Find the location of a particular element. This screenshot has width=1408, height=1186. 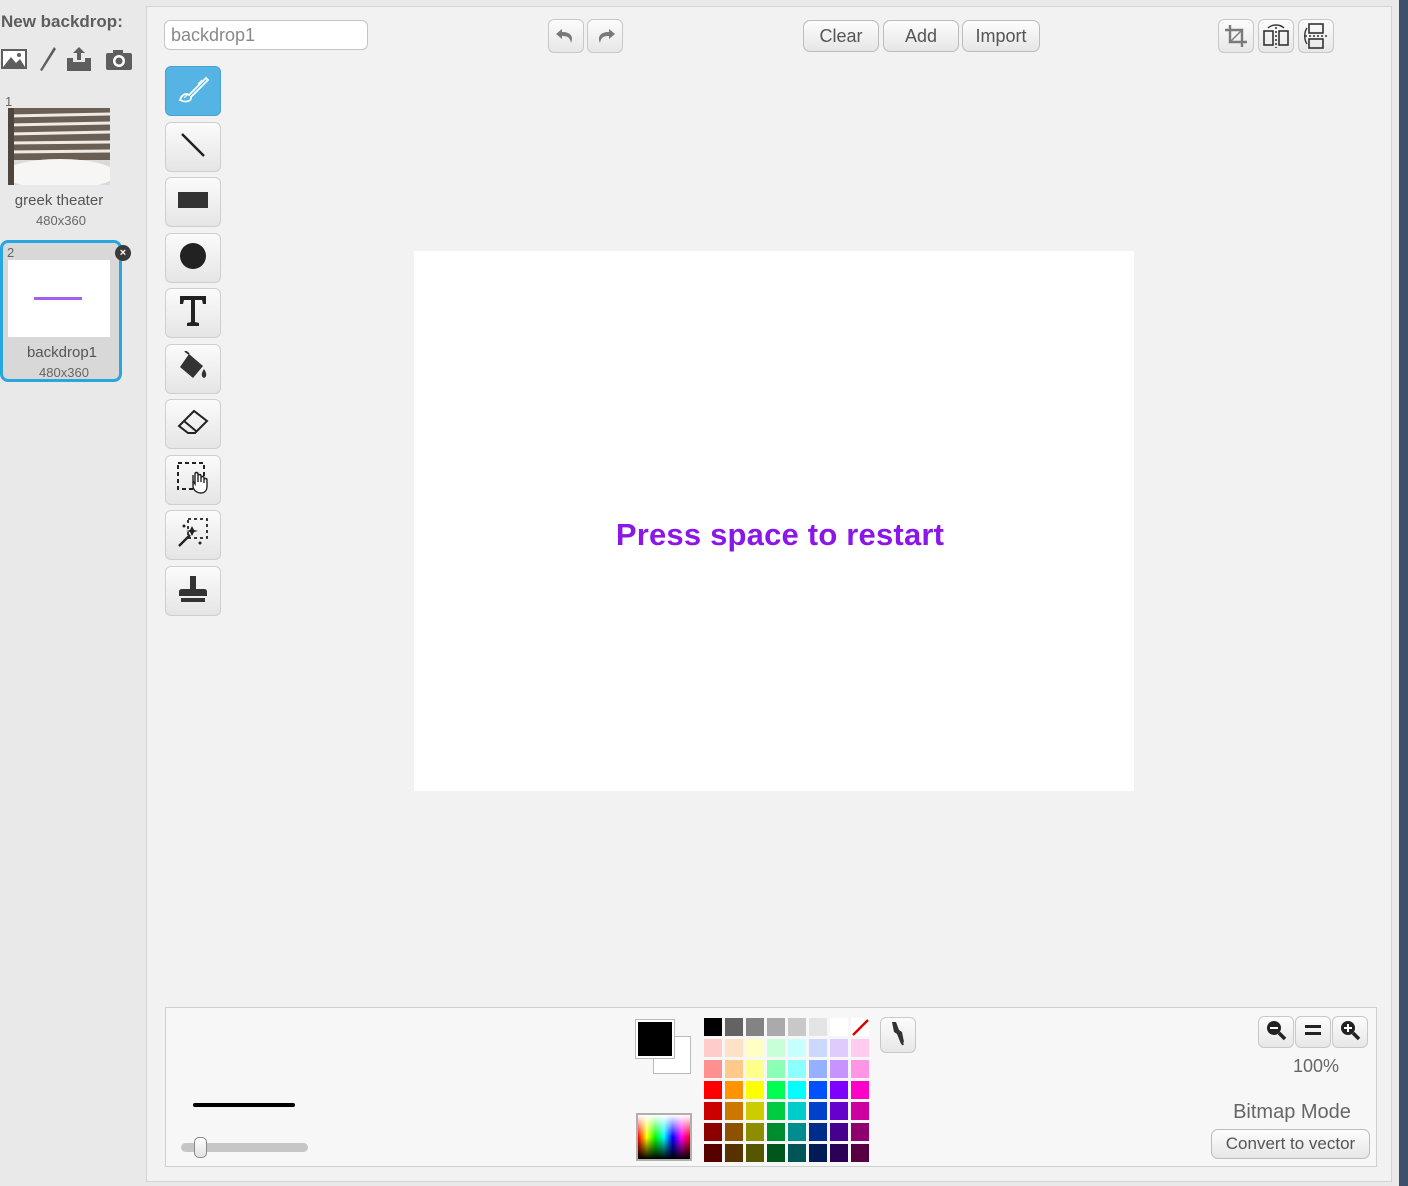

flip-vertical-icon is located at coordinates (1316, 36).